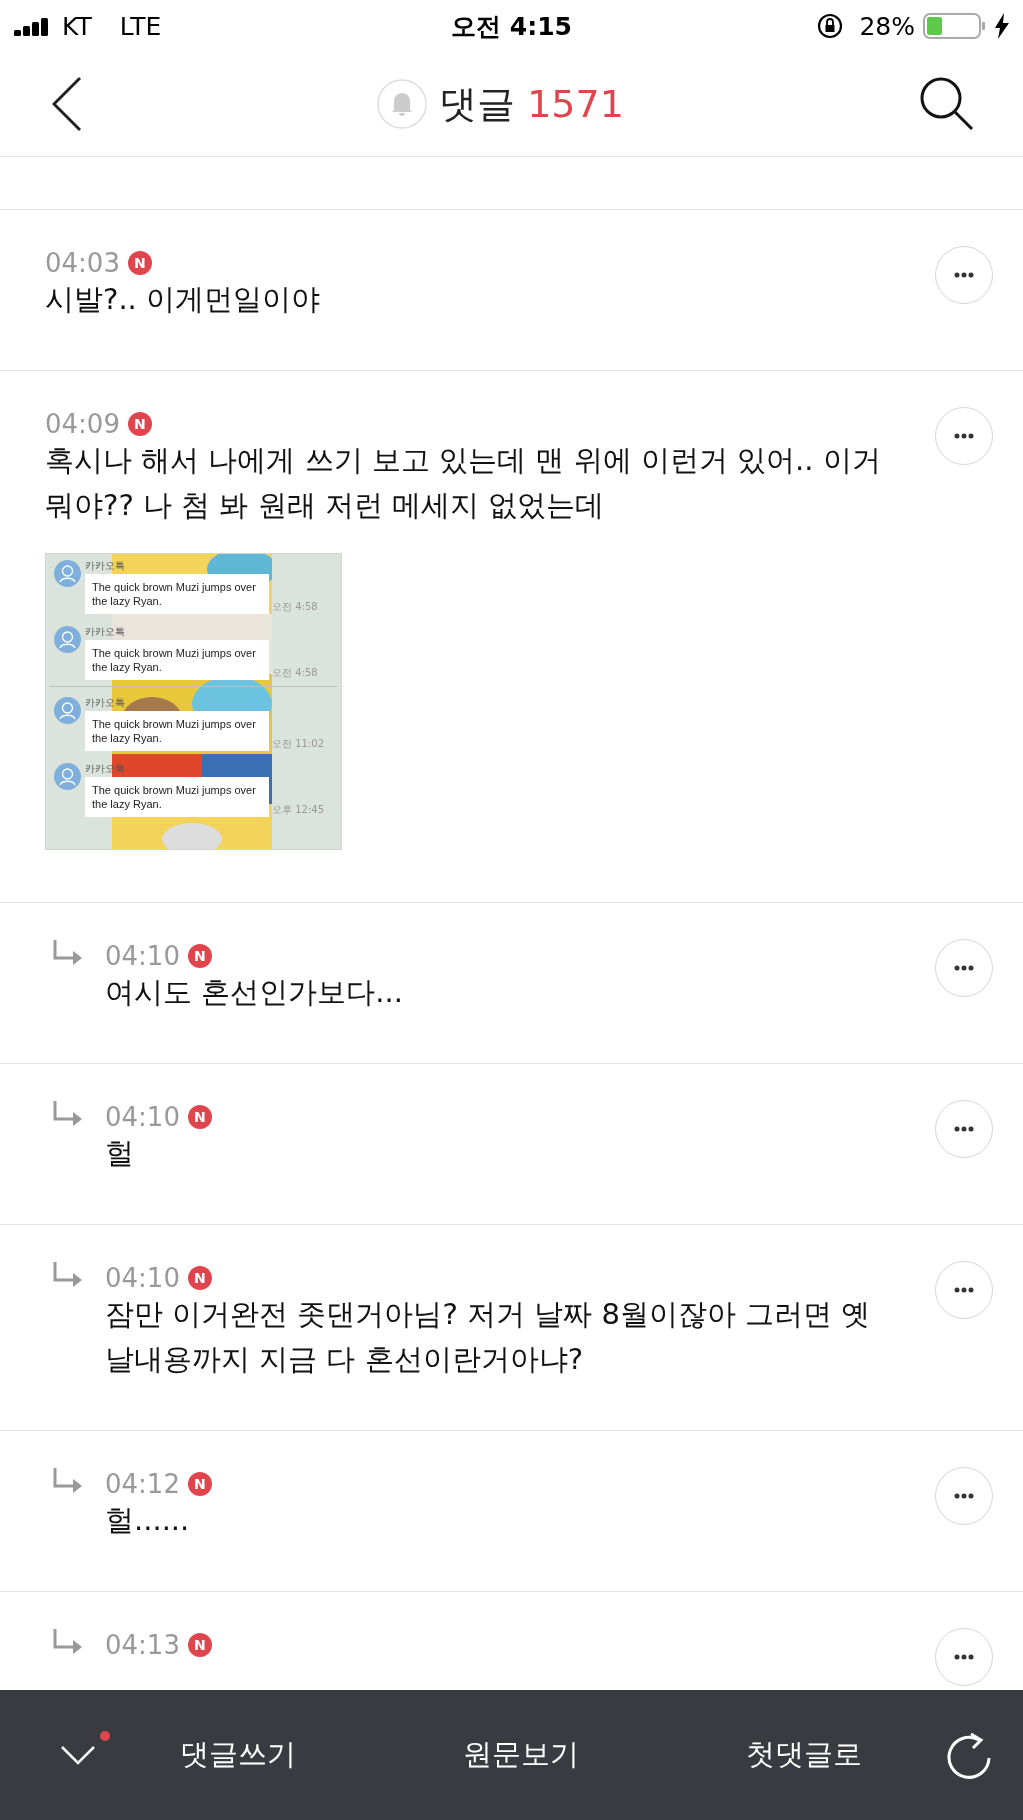  What do you see at coordinates (803, 1755) in the screenshot?
I see `toolbar-button: 첫댓글로` at bounding box center [803, 1755].